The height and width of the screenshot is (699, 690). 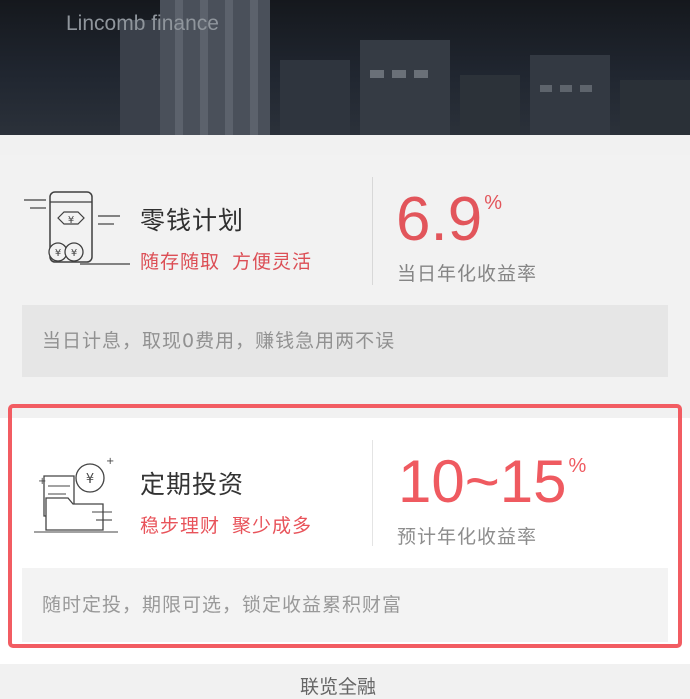 What do you see at coordinates (226, 260) in the screenshot?
I see `product-tags: 随存随取 方便灵活` at bounding box center [226, 260].